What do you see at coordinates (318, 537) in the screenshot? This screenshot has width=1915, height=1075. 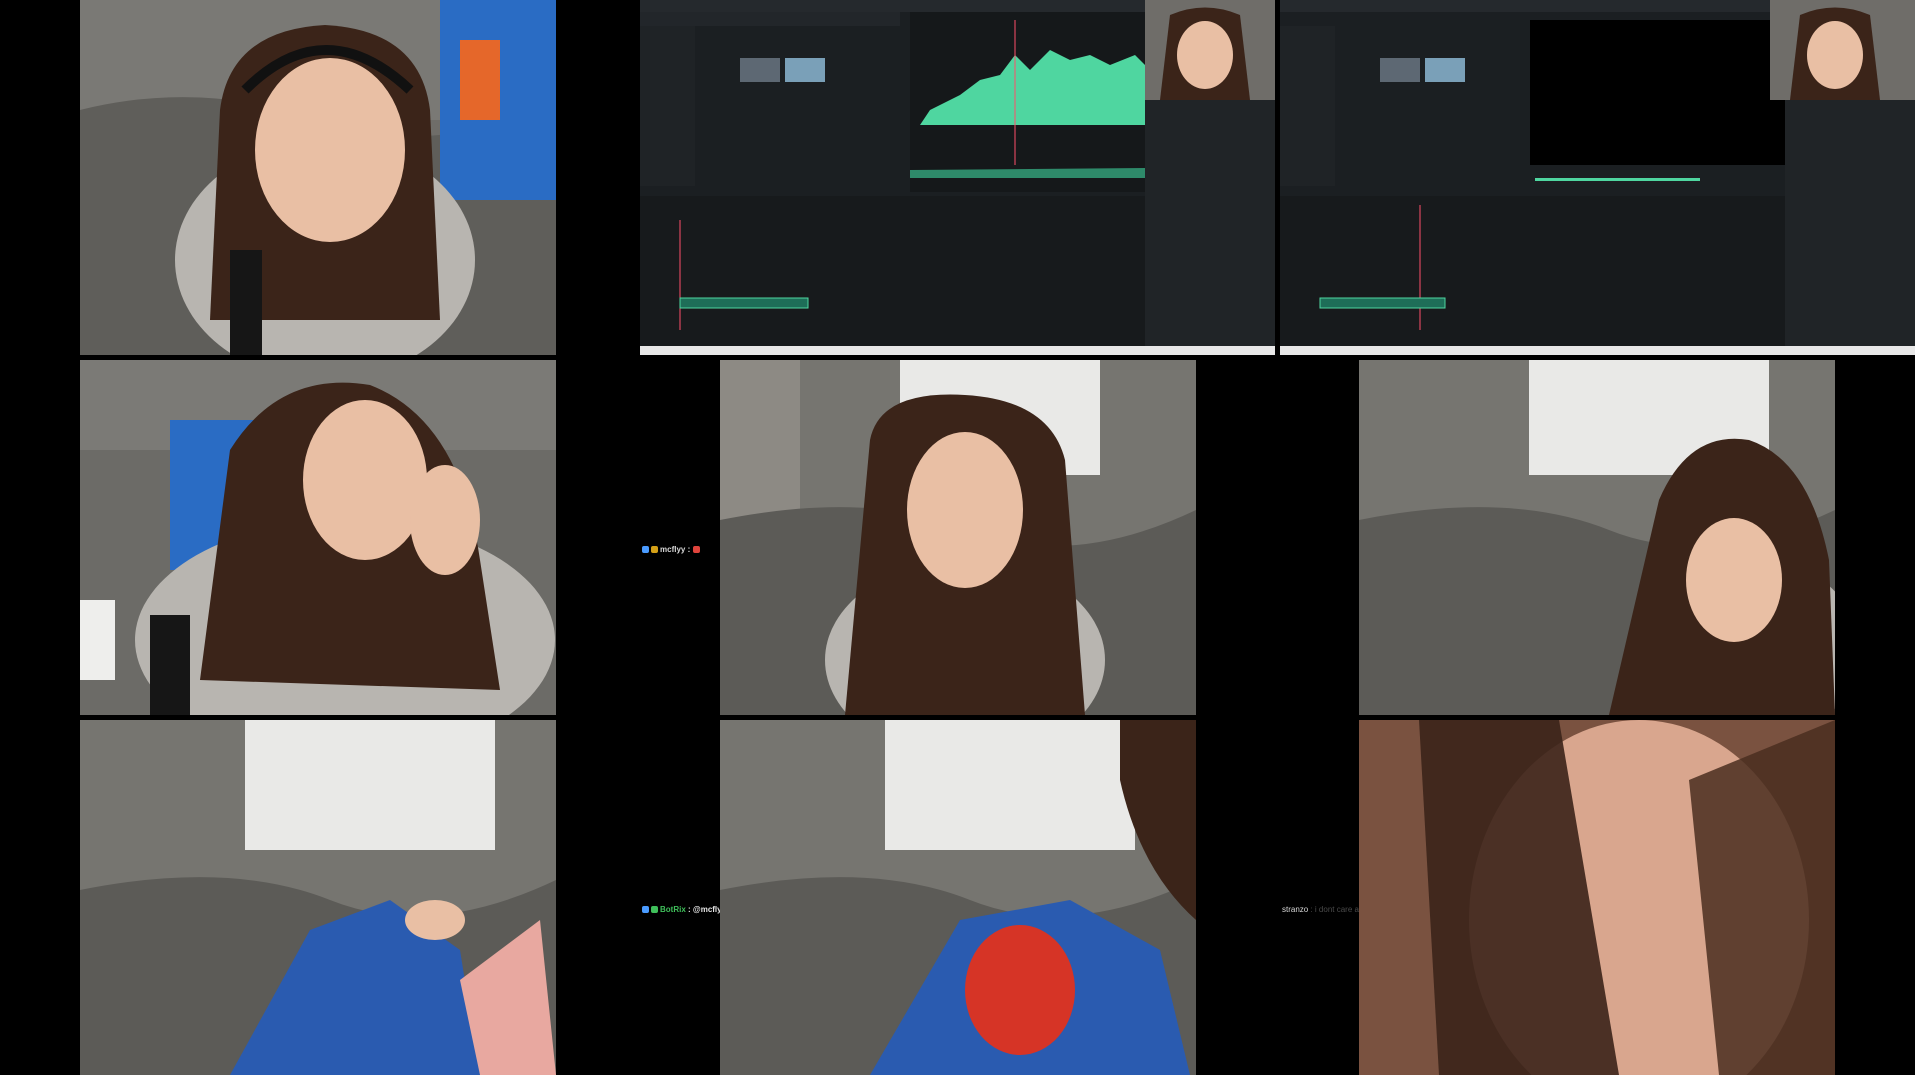 I see `webcam-tile-hair-touch` at bounding box center [318, 537].